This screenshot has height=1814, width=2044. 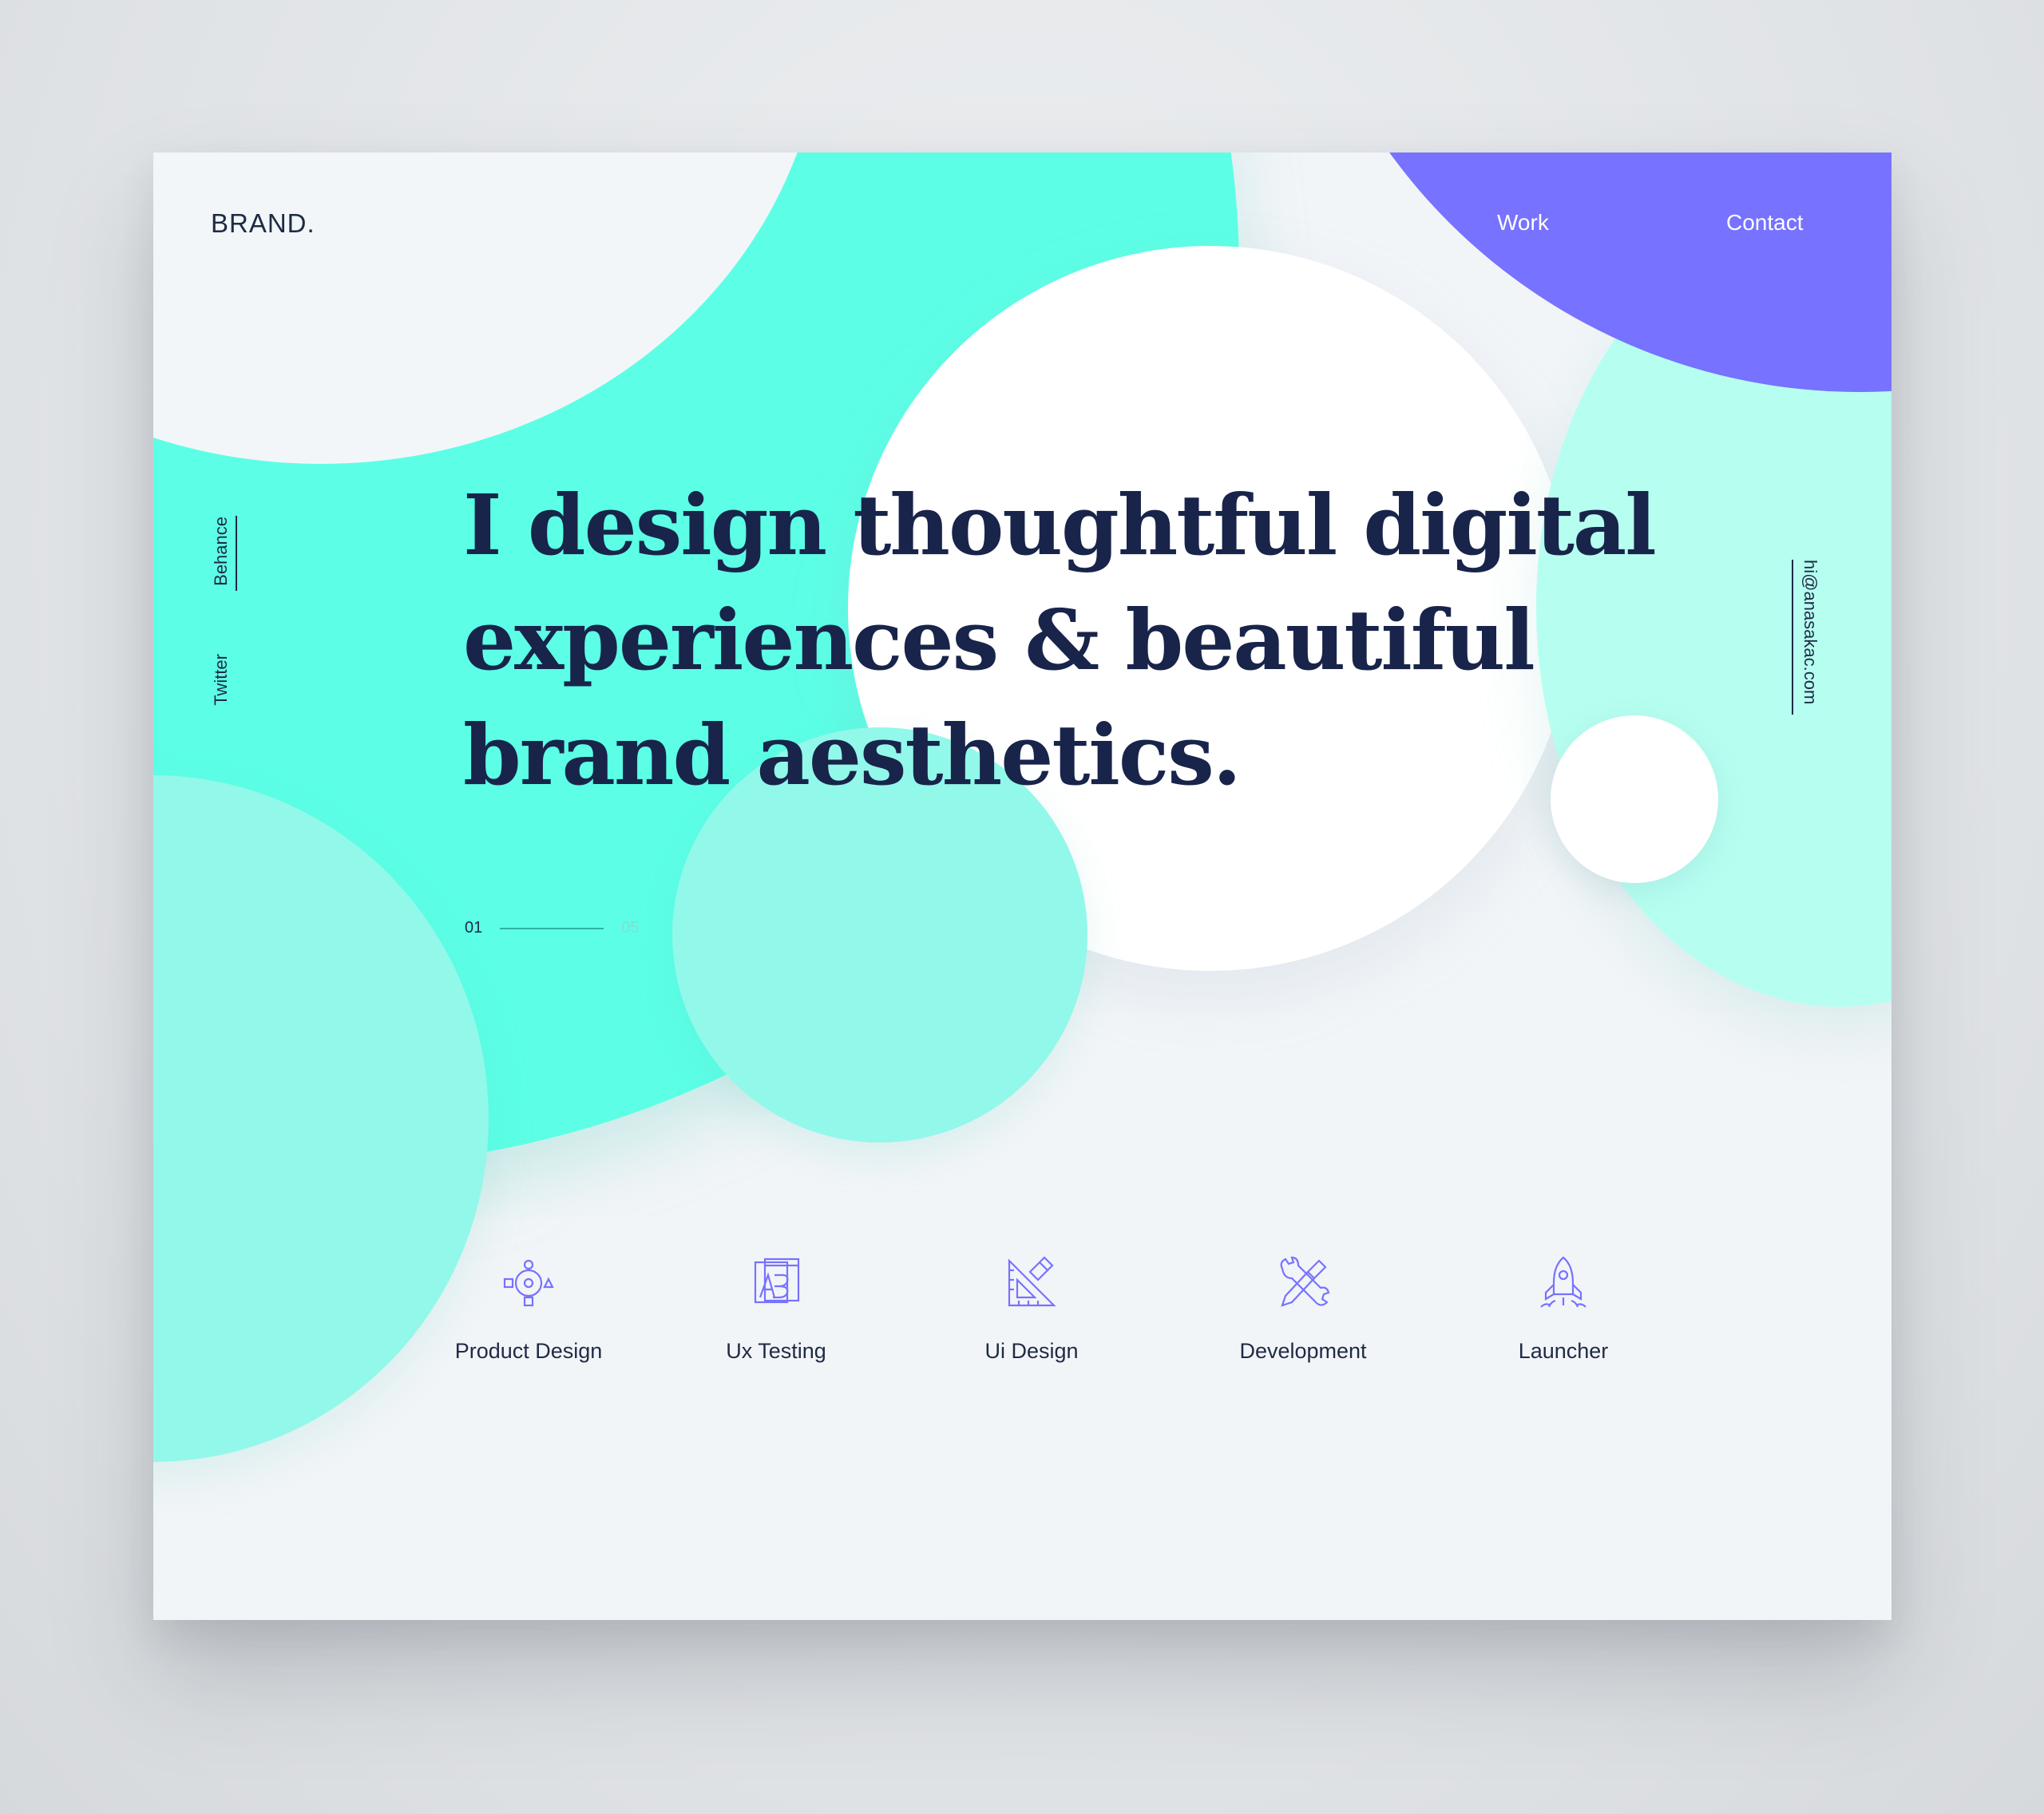 What do you see at coordinates (1303, 1309) in the screenshot?
I see `service-development: Development` at bounding box center [1303, 1309].